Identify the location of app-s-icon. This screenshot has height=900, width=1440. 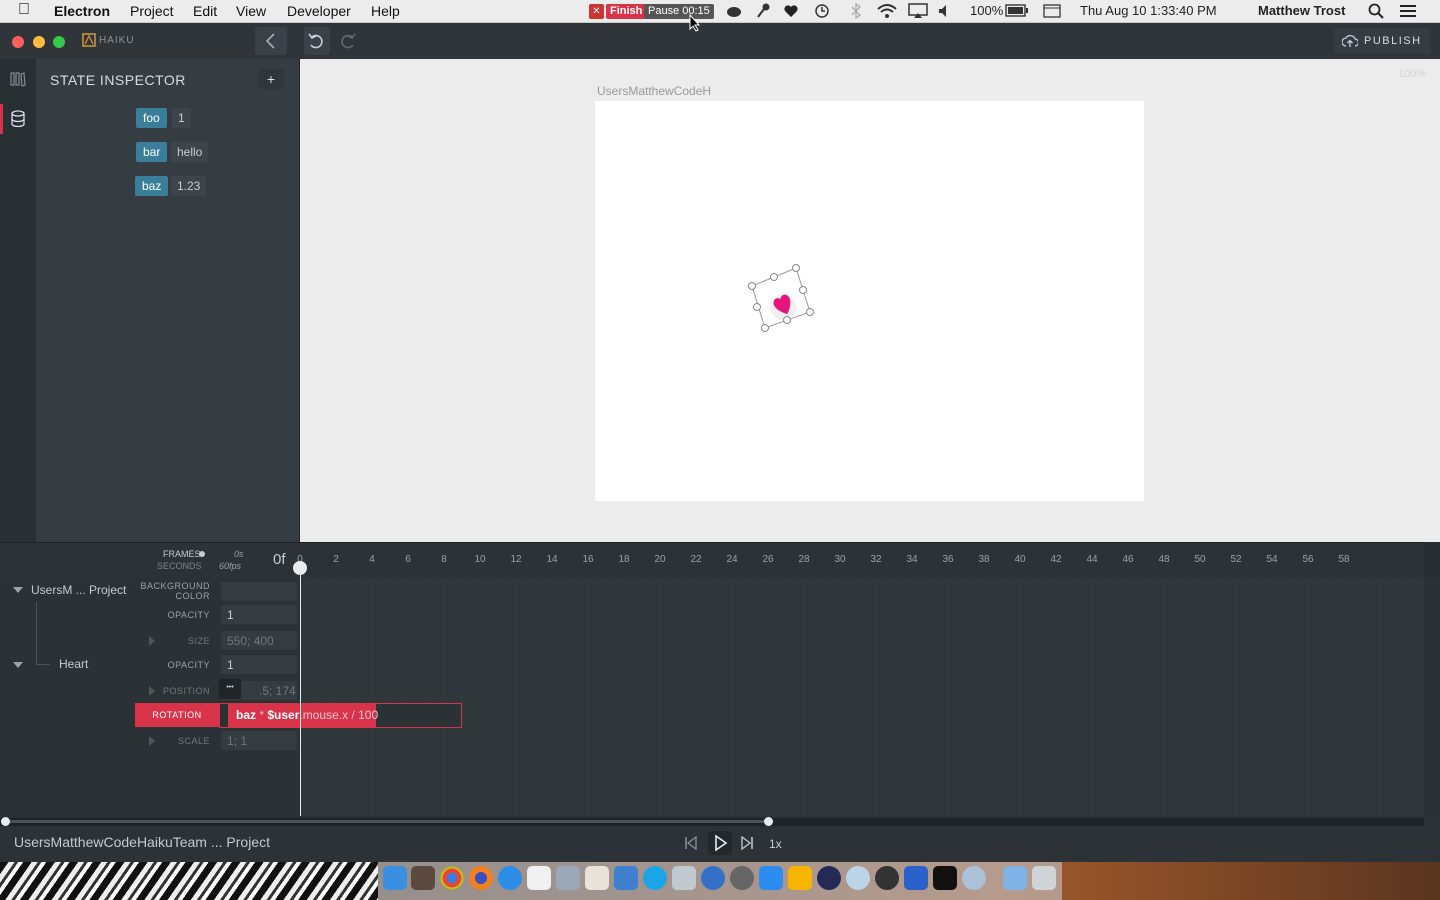
(539, 878).